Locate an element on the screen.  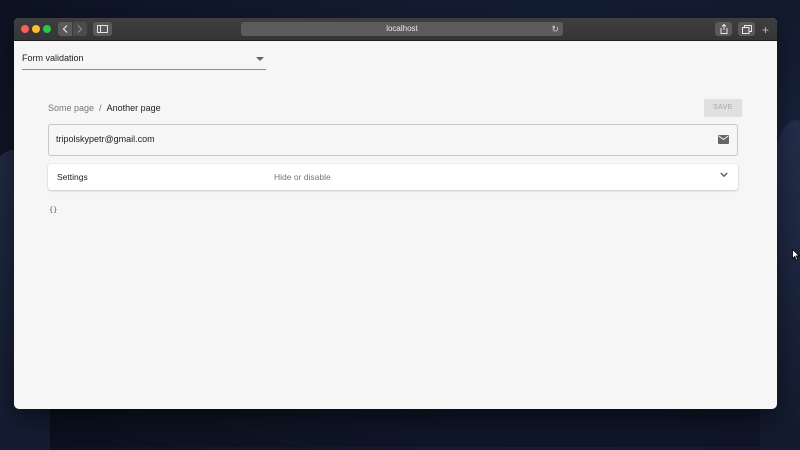
breadcrumb-item-current: Another page is located at coordinates (133, 108).